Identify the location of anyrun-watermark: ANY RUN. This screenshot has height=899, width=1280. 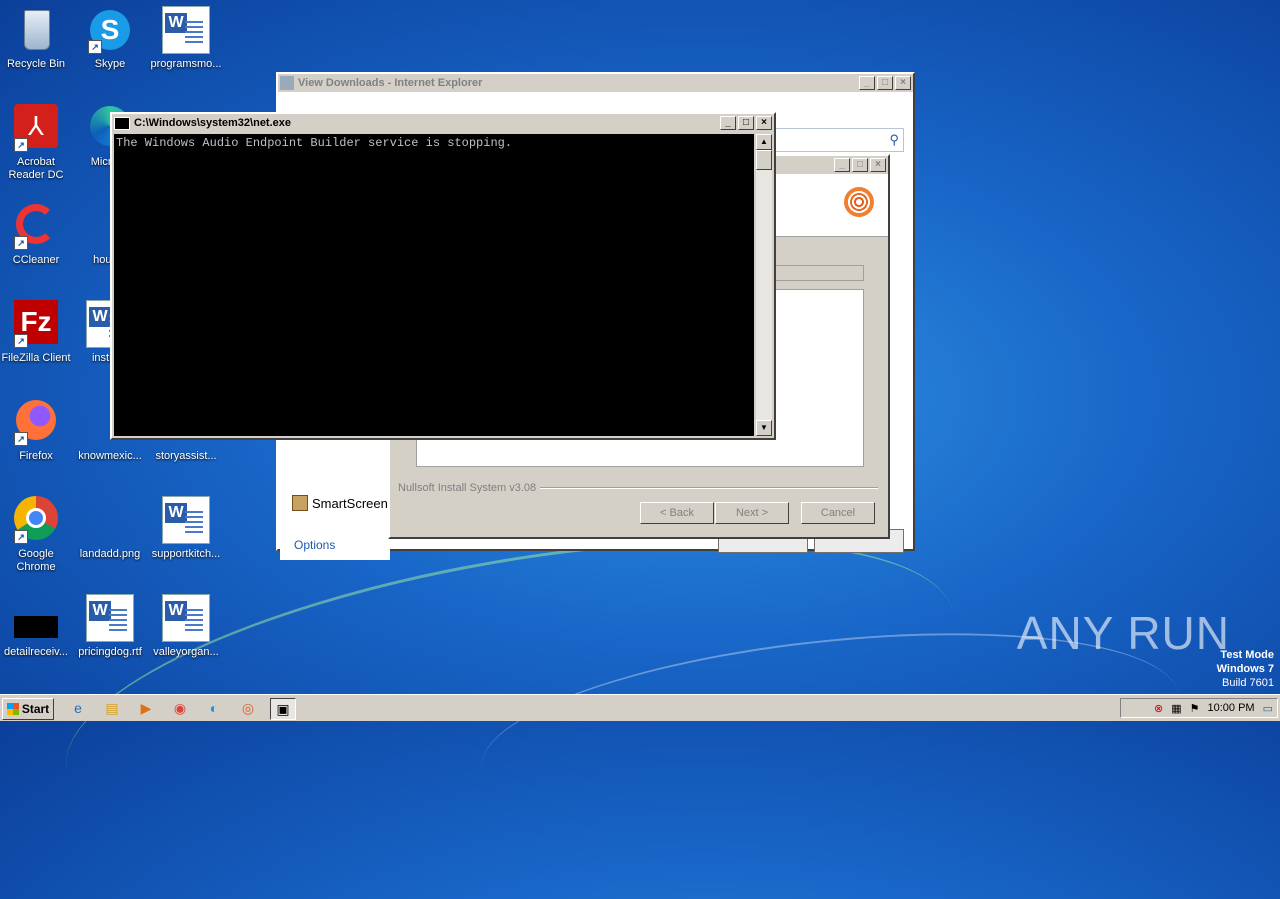
(1123, 633).